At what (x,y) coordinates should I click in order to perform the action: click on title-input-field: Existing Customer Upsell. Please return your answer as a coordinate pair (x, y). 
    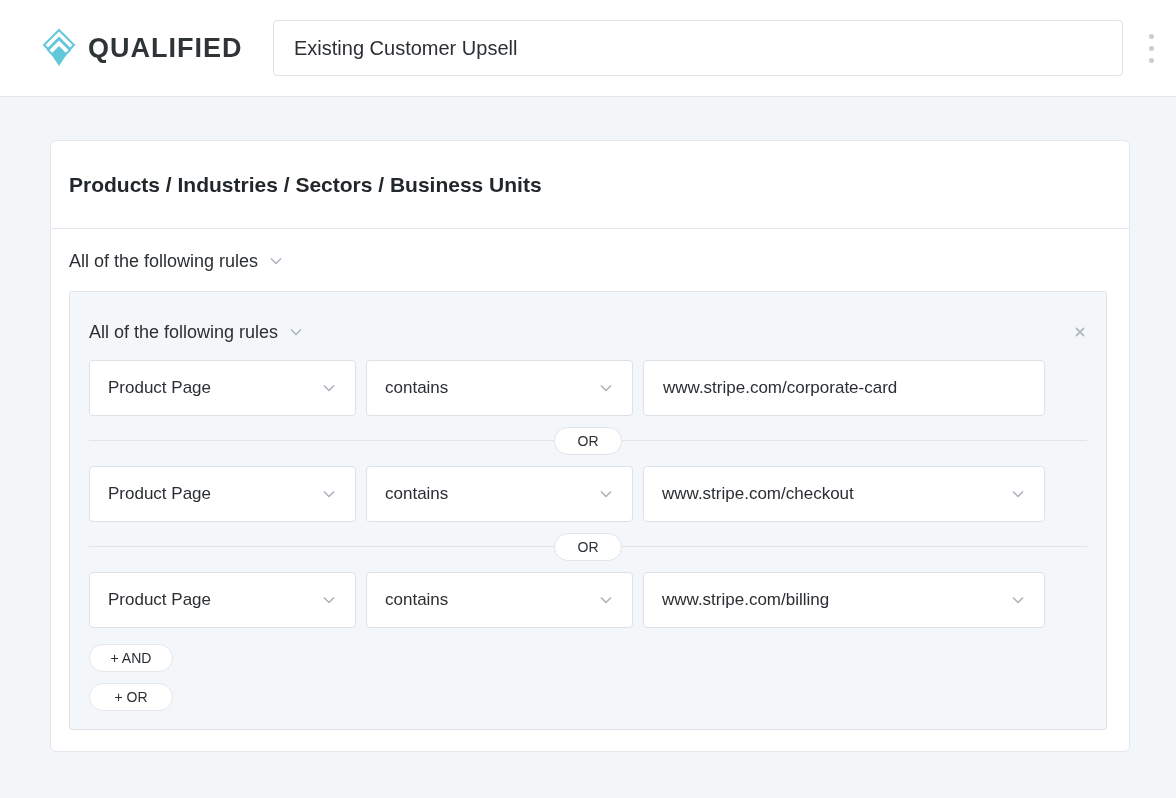
    Looking at the image, I should click on (698, 48).